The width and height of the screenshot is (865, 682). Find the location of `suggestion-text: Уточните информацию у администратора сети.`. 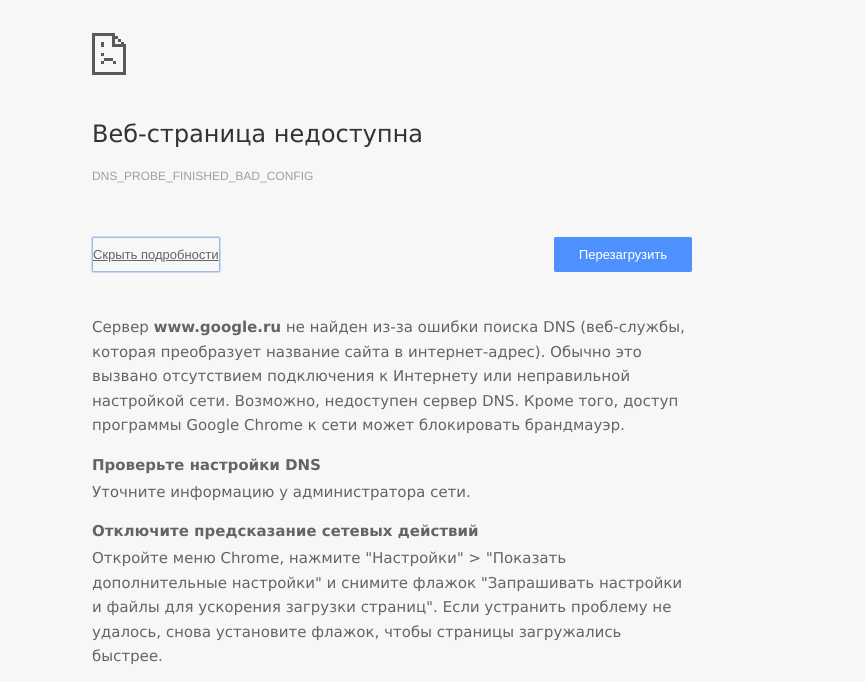

suggestion-text: Уточните информацию у администратора сети. is located at coordinates (282, 492).